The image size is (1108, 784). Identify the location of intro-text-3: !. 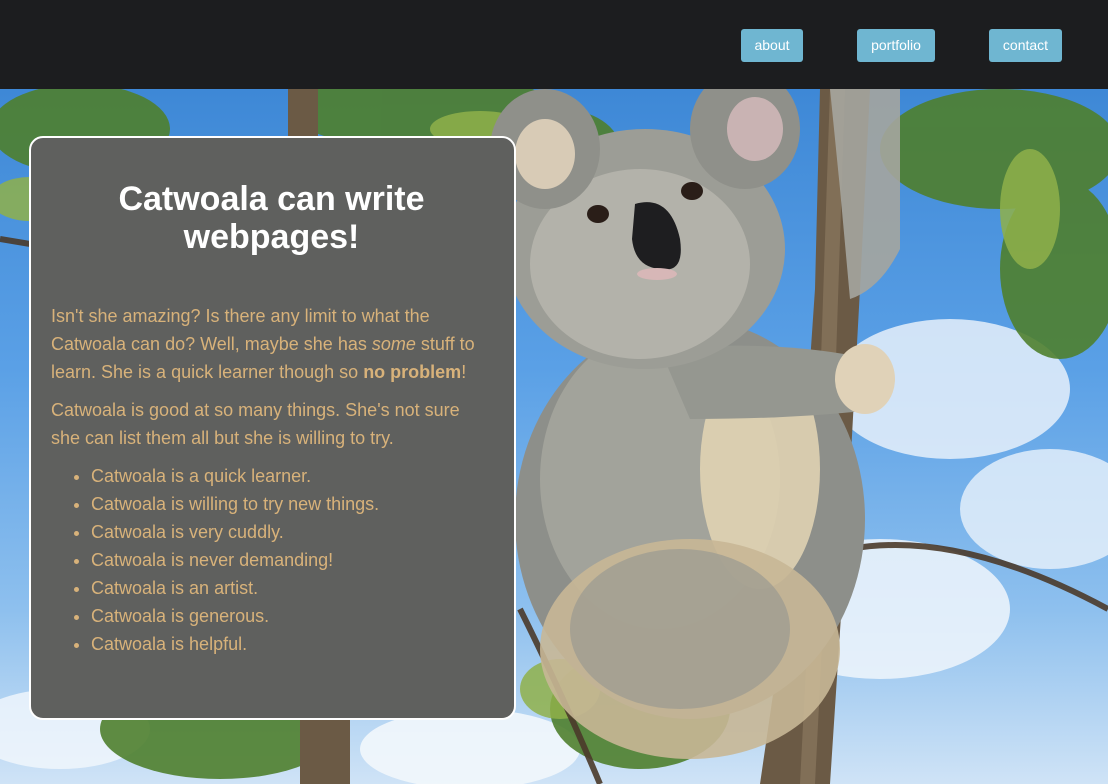
(464, 372).